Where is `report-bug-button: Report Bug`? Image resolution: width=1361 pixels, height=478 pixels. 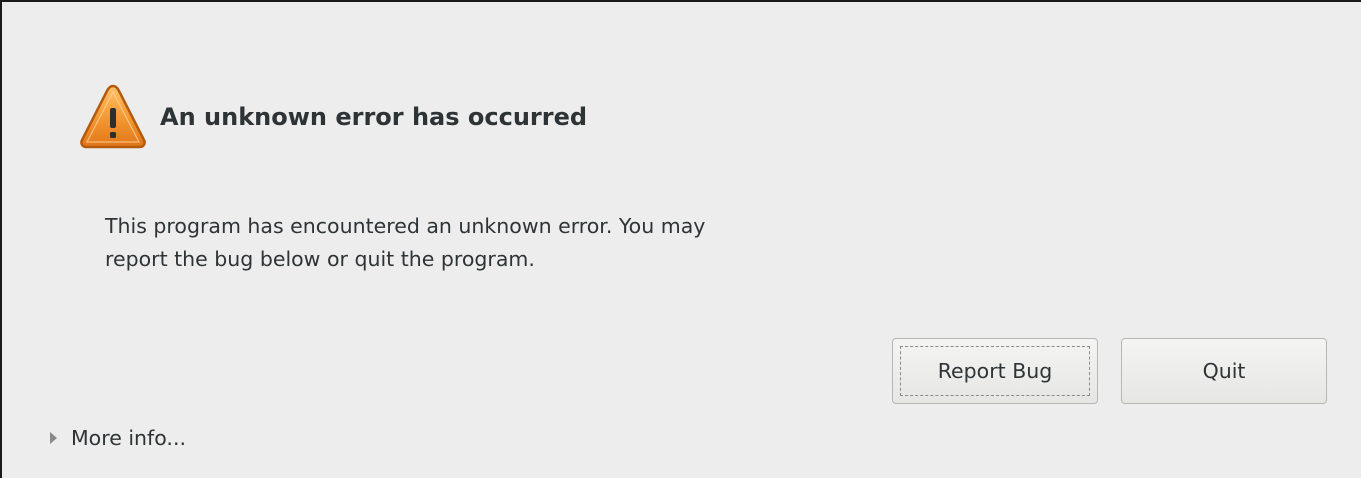
report-bug-button: Report Bug is located at coordinates (995, 371).